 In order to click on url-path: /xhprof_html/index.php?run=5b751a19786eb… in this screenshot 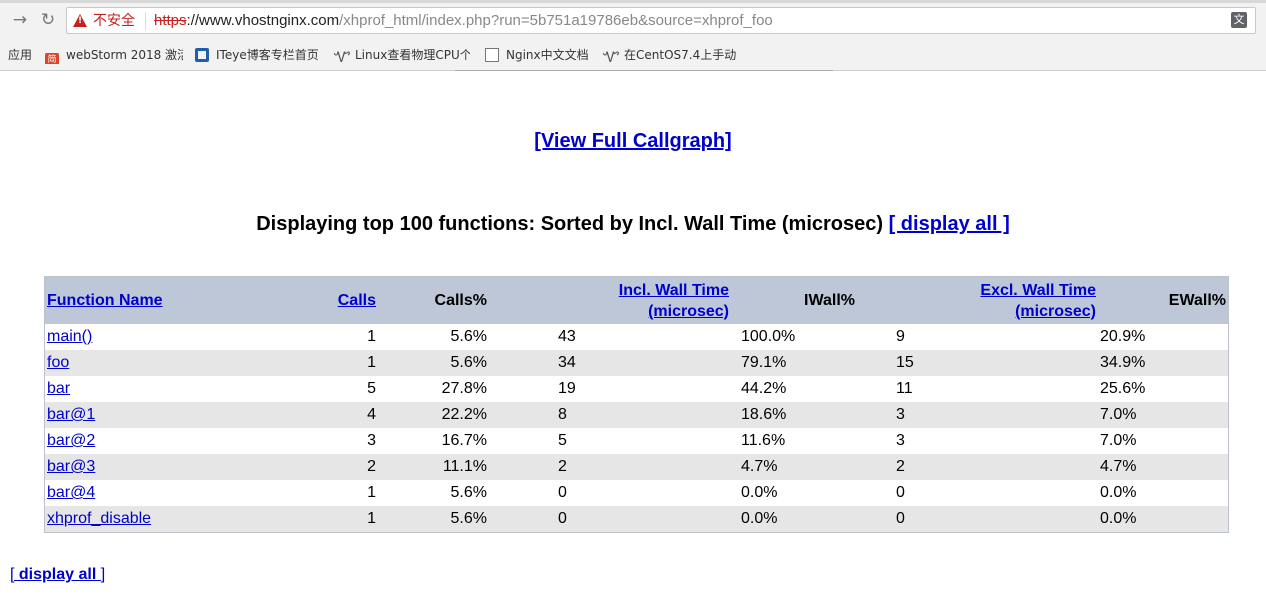, I will do `click(556, 20)`.